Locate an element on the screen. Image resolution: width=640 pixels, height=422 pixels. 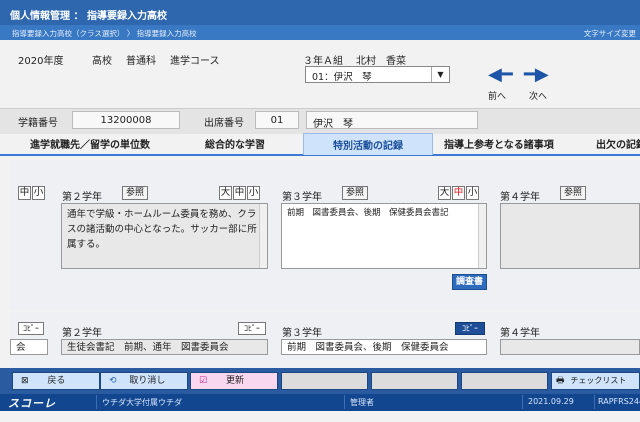
g3-label: 第３学年 is located at coordinates (302, 197).